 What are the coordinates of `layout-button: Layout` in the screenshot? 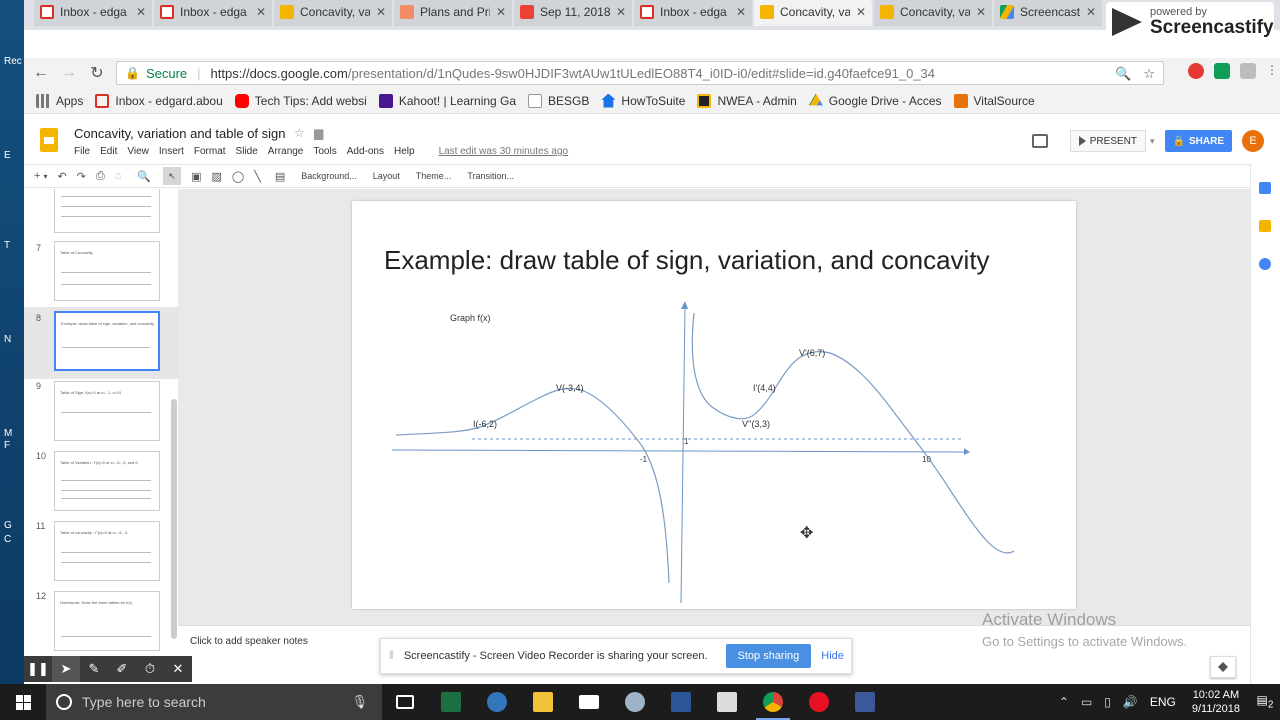 It's located at (386, 176).